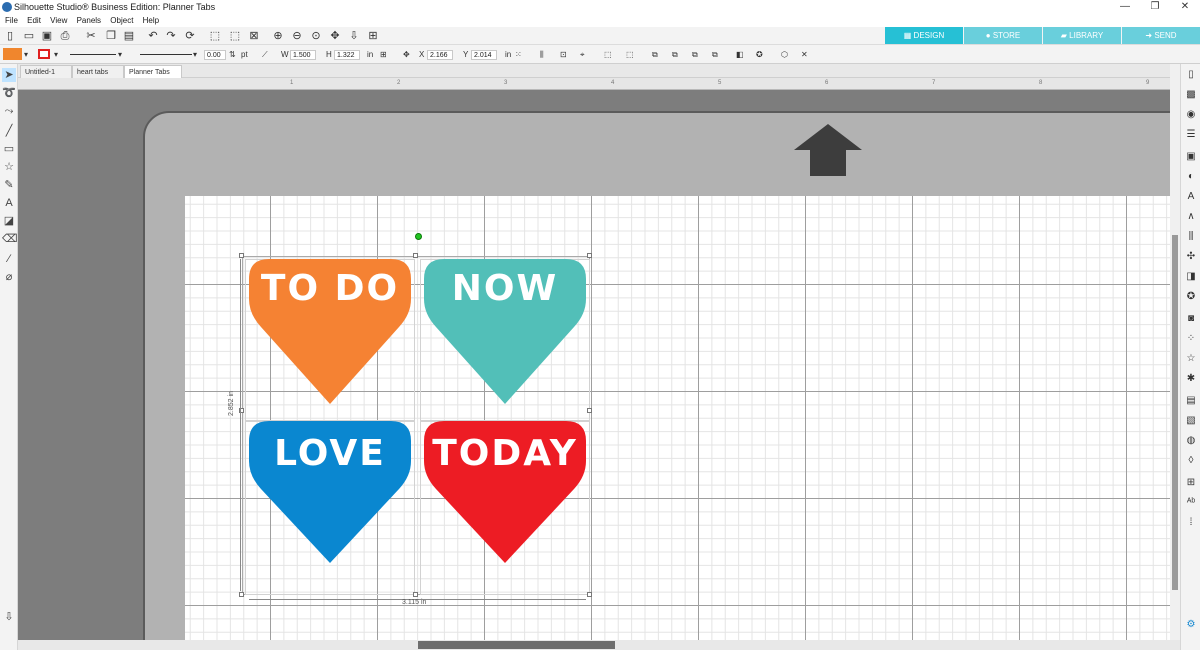 This screenshot has width=1200, height=650. What do you see at coordinates (1191, 177) in the screenshot?
I see `shadow-panel-icon: ◐` at bounding box center [1191, 177].